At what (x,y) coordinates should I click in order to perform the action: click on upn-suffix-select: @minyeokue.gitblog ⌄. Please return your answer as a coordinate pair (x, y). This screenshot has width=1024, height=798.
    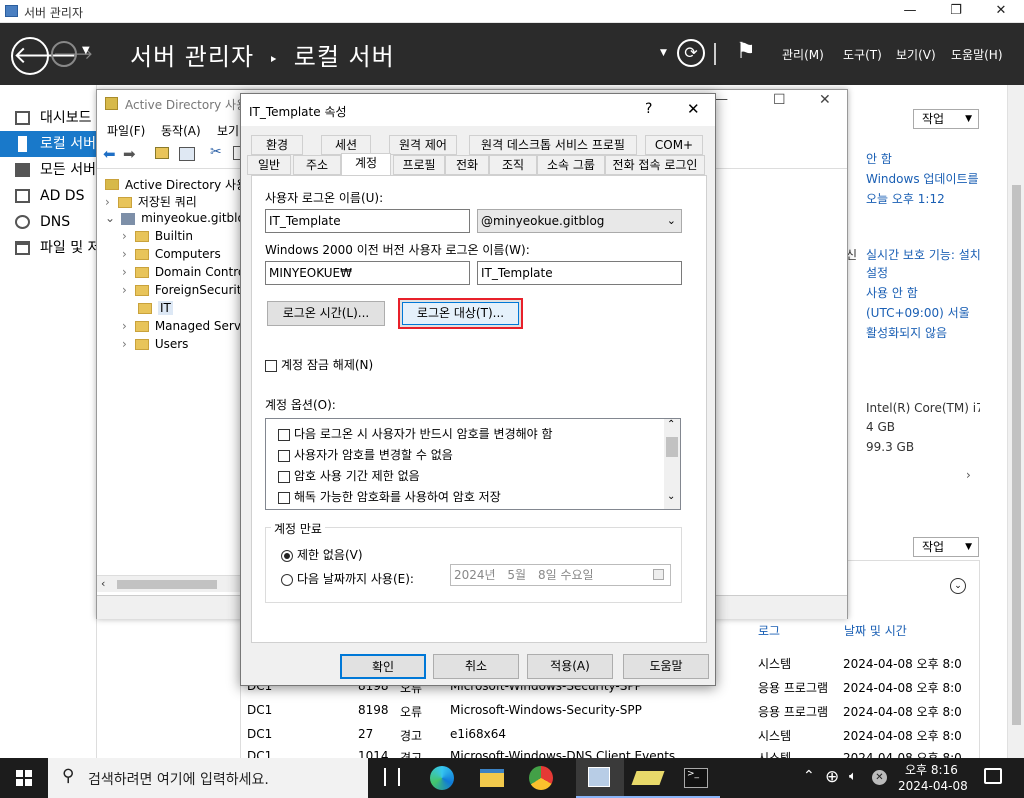
    Looking at the image, I should click on (579, 221).